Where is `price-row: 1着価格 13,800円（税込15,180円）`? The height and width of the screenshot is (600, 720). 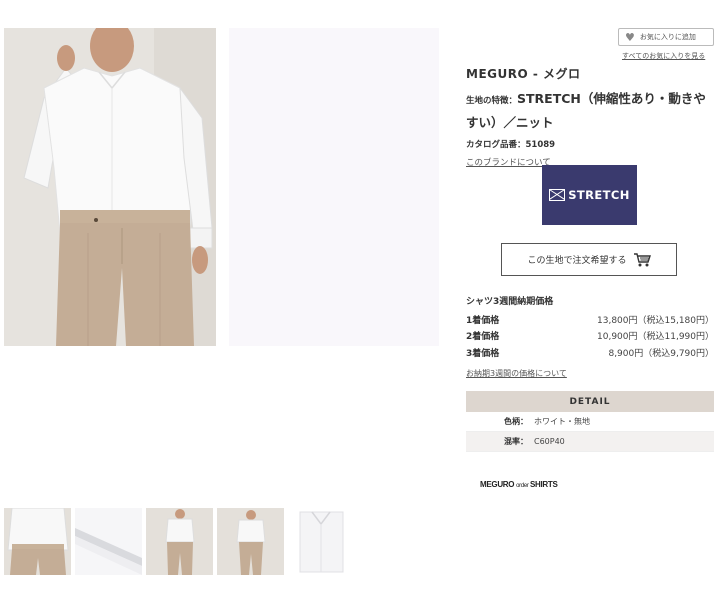
price-row: 1着価格 13,800円（税込15,180円） is located at coordinates (590, 319).